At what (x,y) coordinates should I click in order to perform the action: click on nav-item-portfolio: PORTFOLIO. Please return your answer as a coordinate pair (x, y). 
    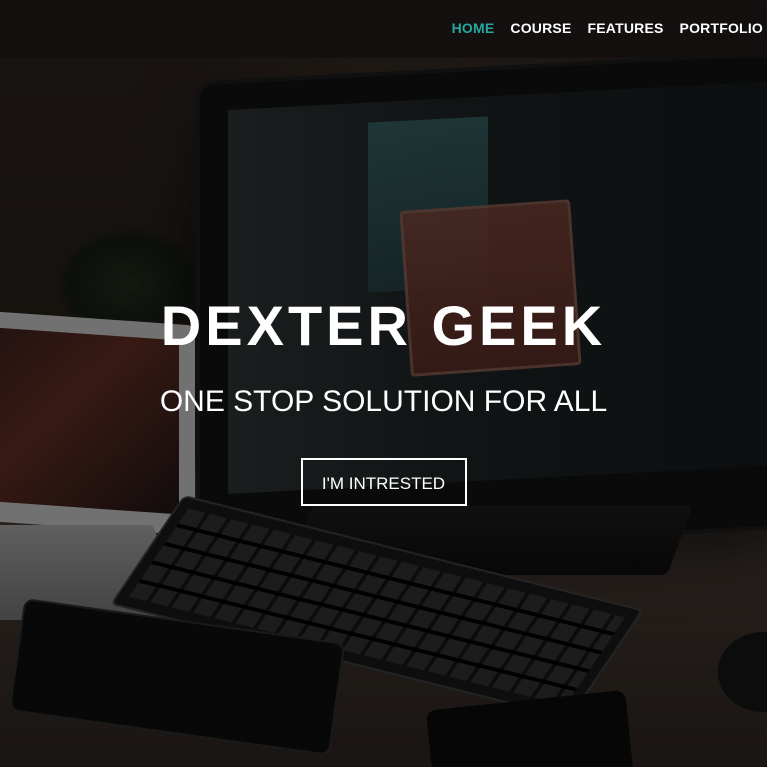
    Looking at the image, I should click on (721, 29).